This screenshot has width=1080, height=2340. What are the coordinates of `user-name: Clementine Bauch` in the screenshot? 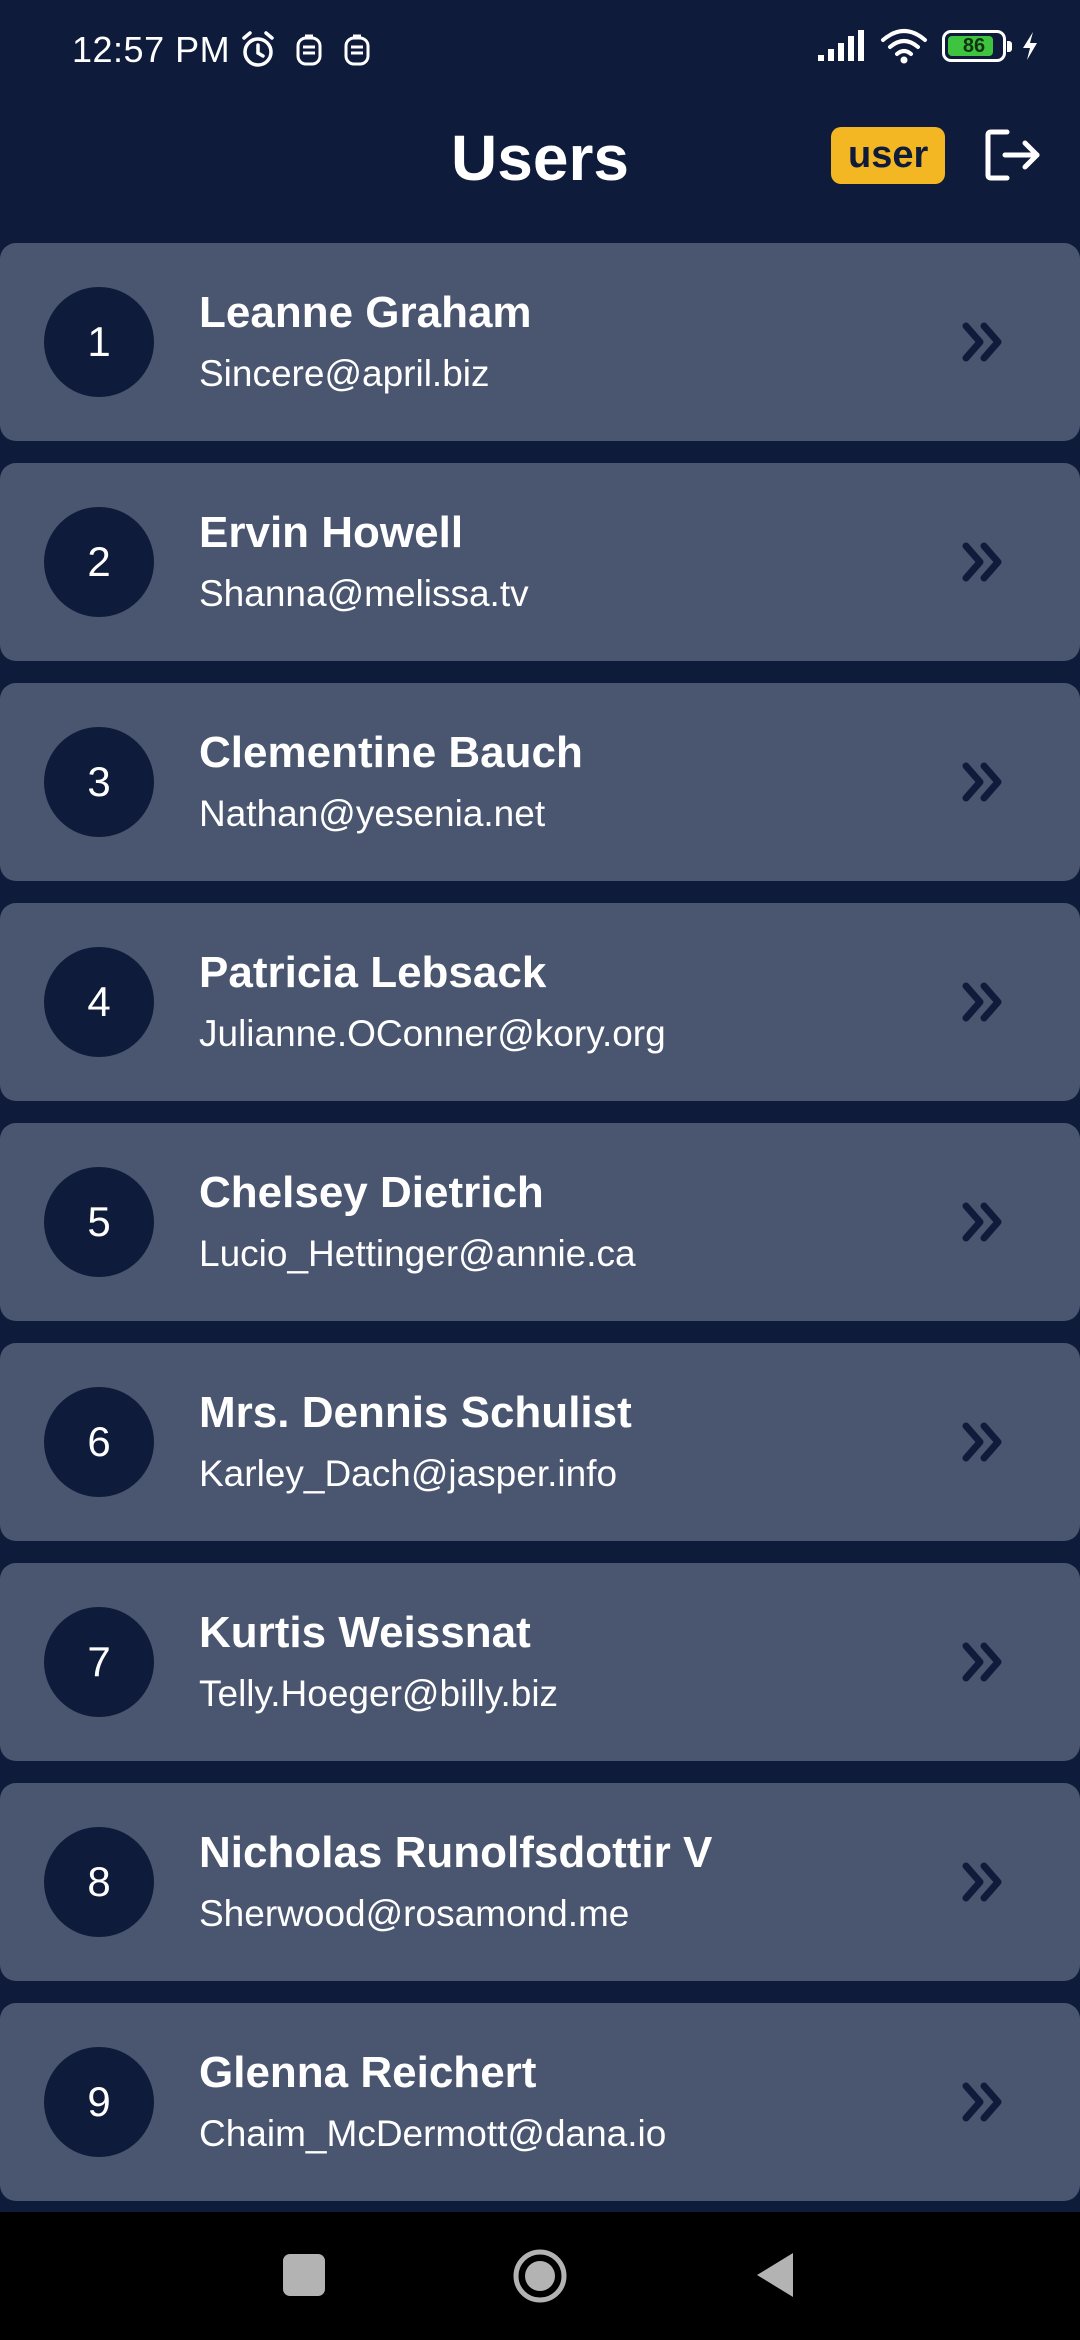 It's located at (391, 752).